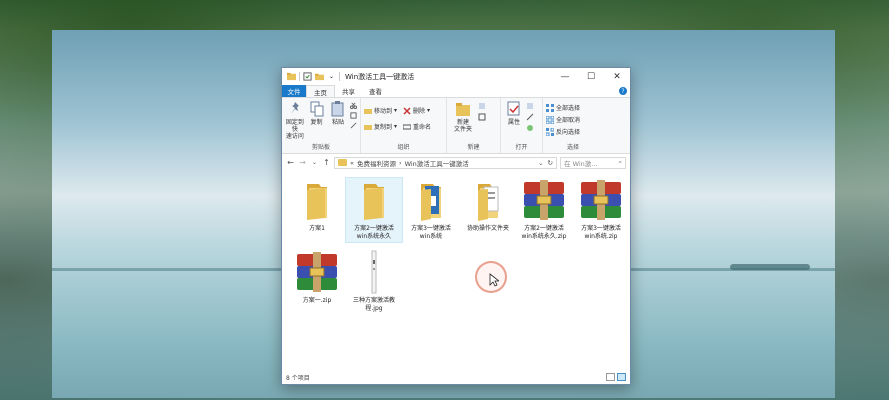 This screenshot has width=889, height=400. I want to click on minimize-button: —, so click(565, 76).